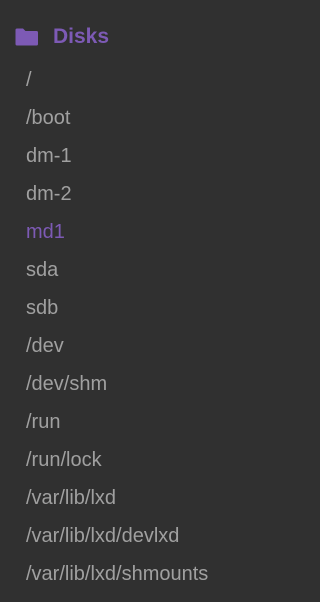  Describe the element at coordinates (147, 156) in the screenshot. I see `disk-item: dm-1` at that location.